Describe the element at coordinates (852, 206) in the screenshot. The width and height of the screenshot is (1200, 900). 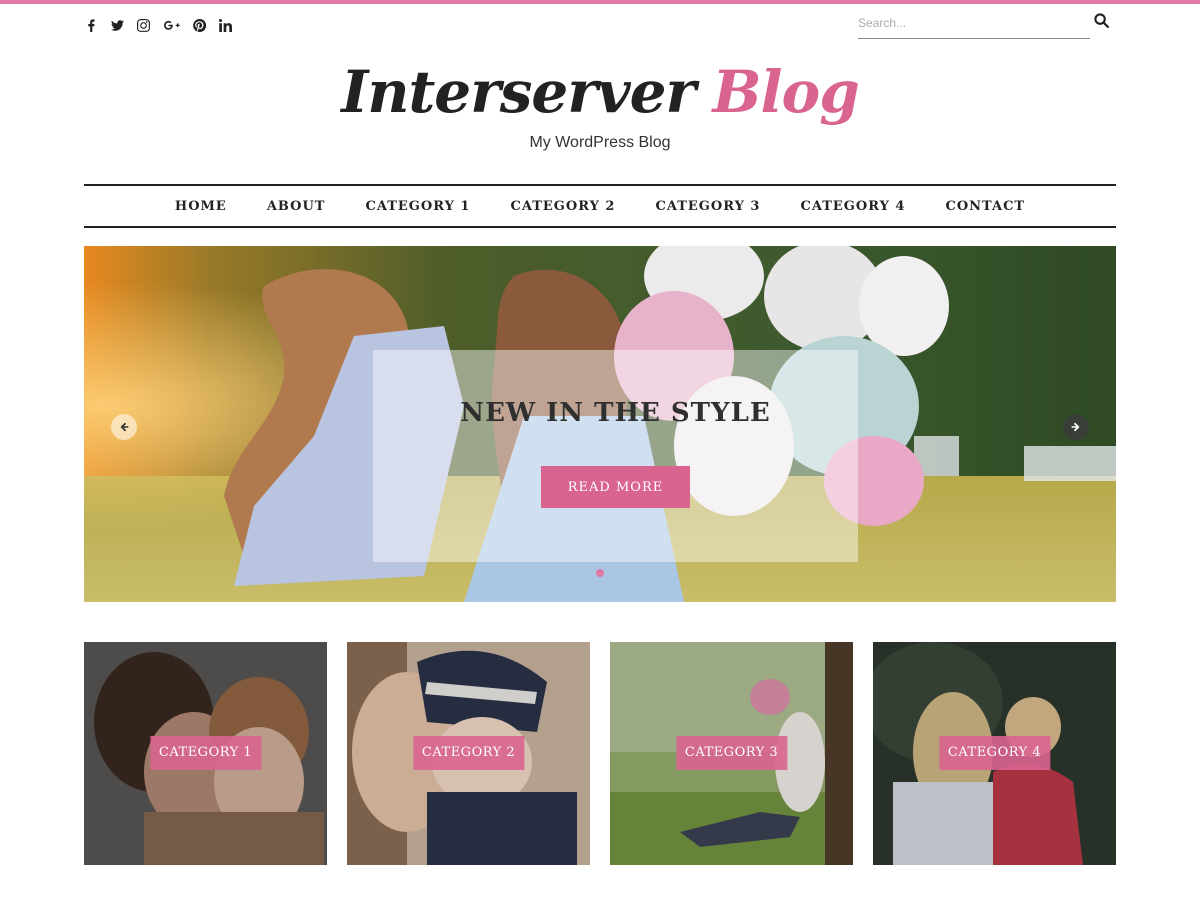
I see `nav-item-category-4: CATEGORY 4` at that location.